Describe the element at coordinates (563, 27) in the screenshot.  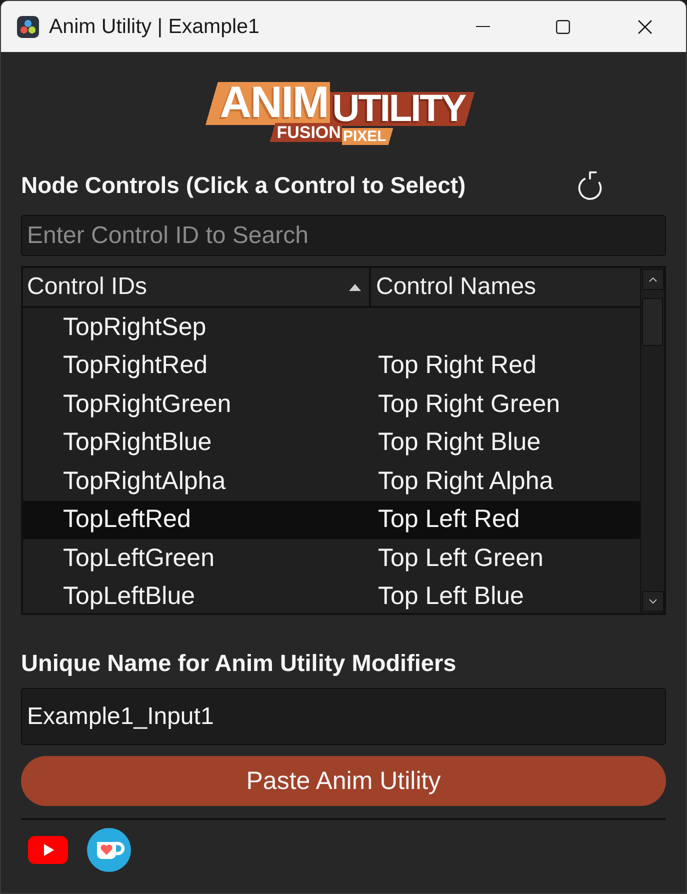
I see `maximize-icon` at that location.